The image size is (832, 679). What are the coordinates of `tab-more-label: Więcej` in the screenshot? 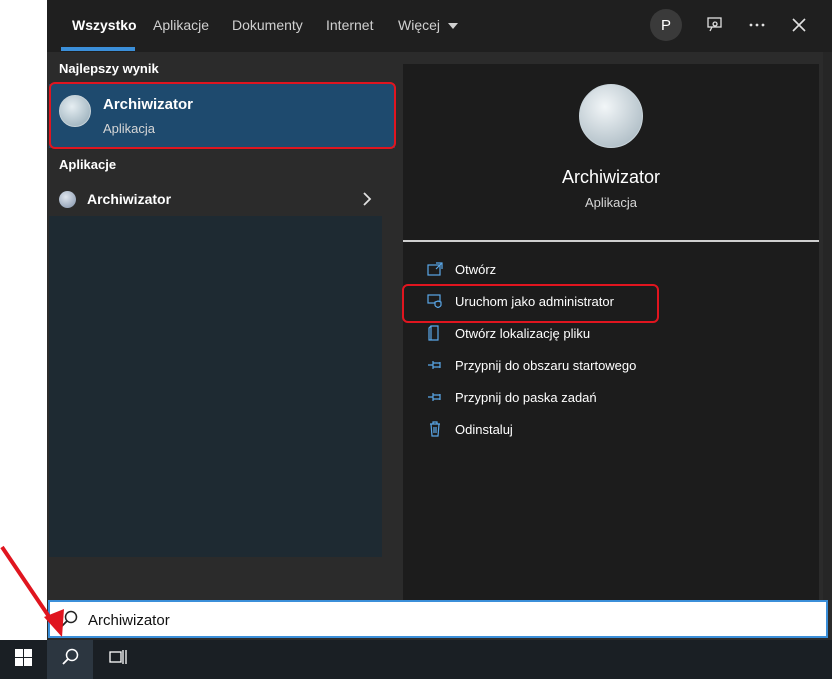 It's located at (419, 25).